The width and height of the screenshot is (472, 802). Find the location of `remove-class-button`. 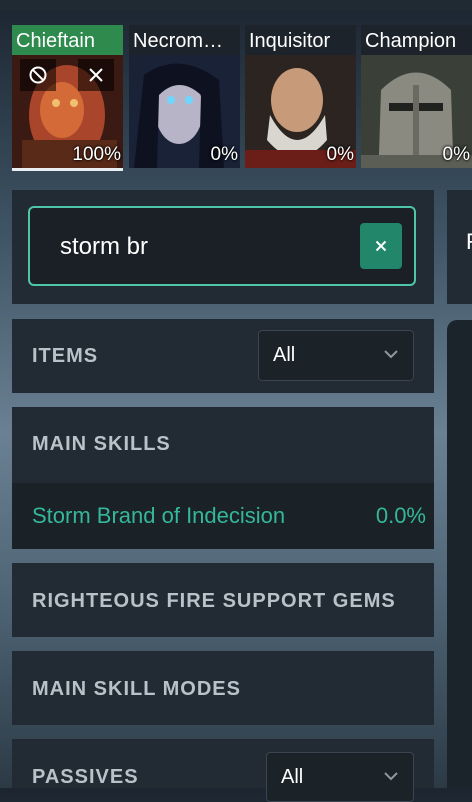

remove-class-button is located at coordinates (96, 75).